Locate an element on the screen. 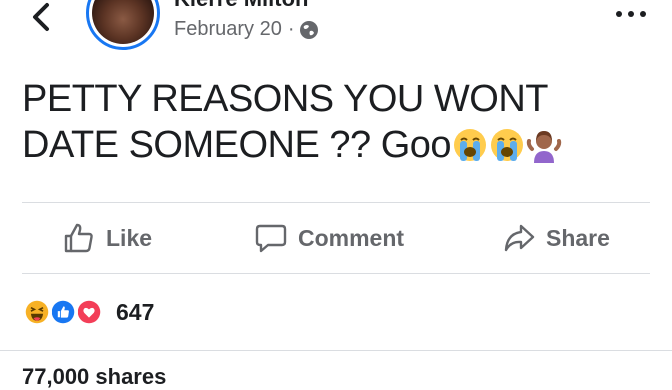  woman-shrugging-emoji-icon is located at coordinates (544, 147).